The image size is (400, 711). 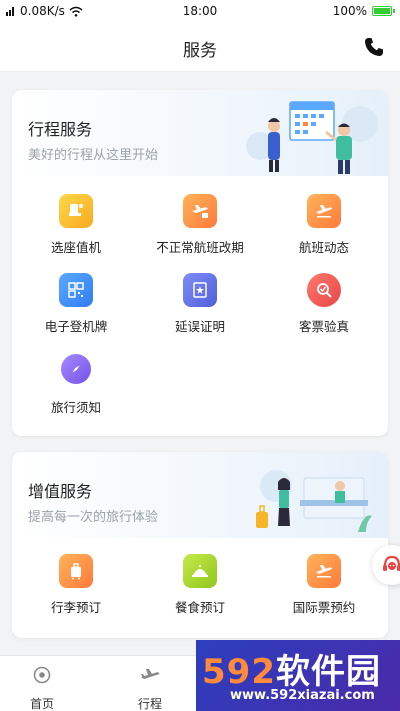 I want to click on item-label: 选座值机, so click(x=75, y=247).